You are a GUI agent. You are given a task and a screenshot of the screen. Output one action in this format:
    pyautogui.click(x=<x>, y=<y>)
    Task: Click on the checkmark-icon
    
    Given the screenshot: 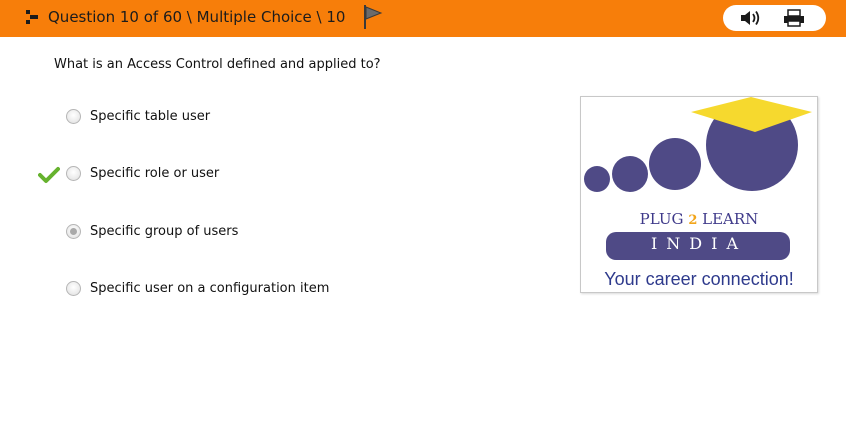 What is the action you would take?
    pyautogui.click(x=49, y=175)
    